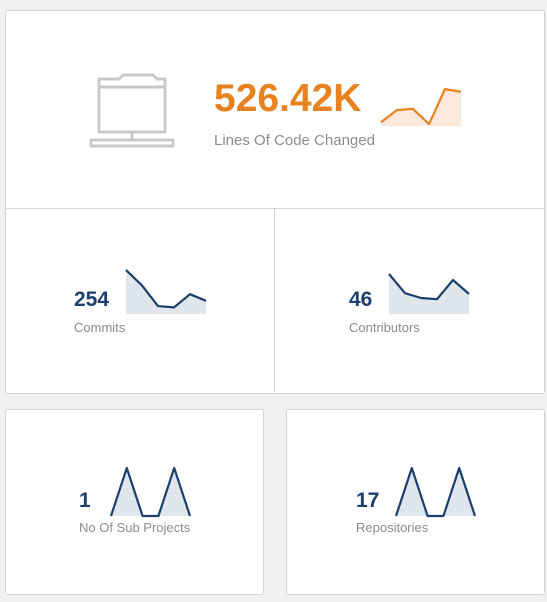 This screenshot has height=602, width=547. I want to click on contributors-sparkline, so click(429, 293).